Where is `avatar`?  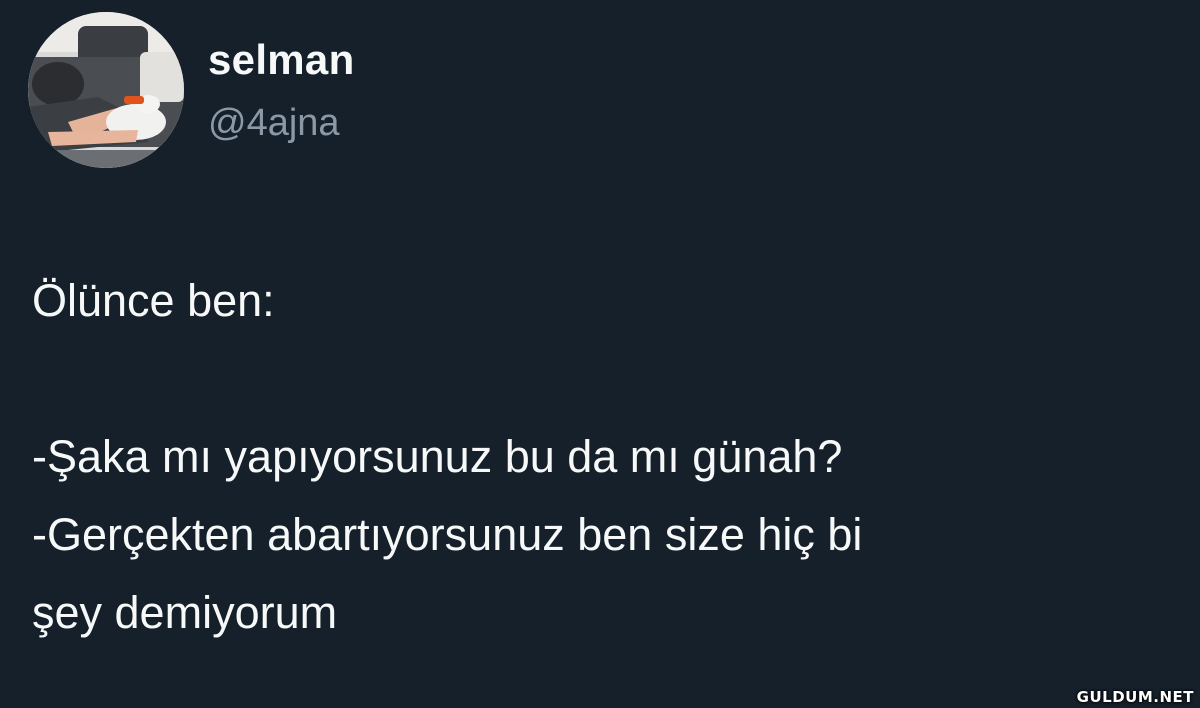
avatar is located at coordinates (106, 90).